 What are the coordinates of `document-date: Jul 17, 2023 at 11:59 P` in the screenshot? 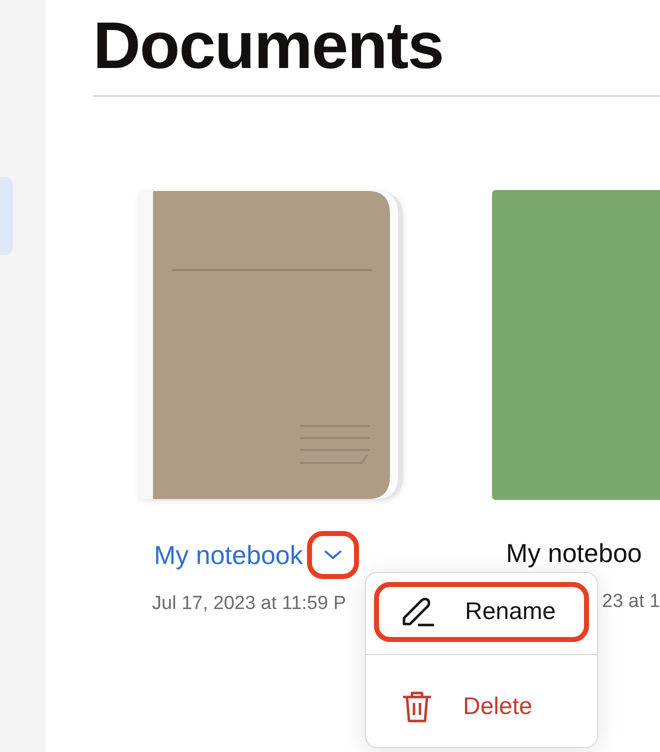 It's located at (249, 604).